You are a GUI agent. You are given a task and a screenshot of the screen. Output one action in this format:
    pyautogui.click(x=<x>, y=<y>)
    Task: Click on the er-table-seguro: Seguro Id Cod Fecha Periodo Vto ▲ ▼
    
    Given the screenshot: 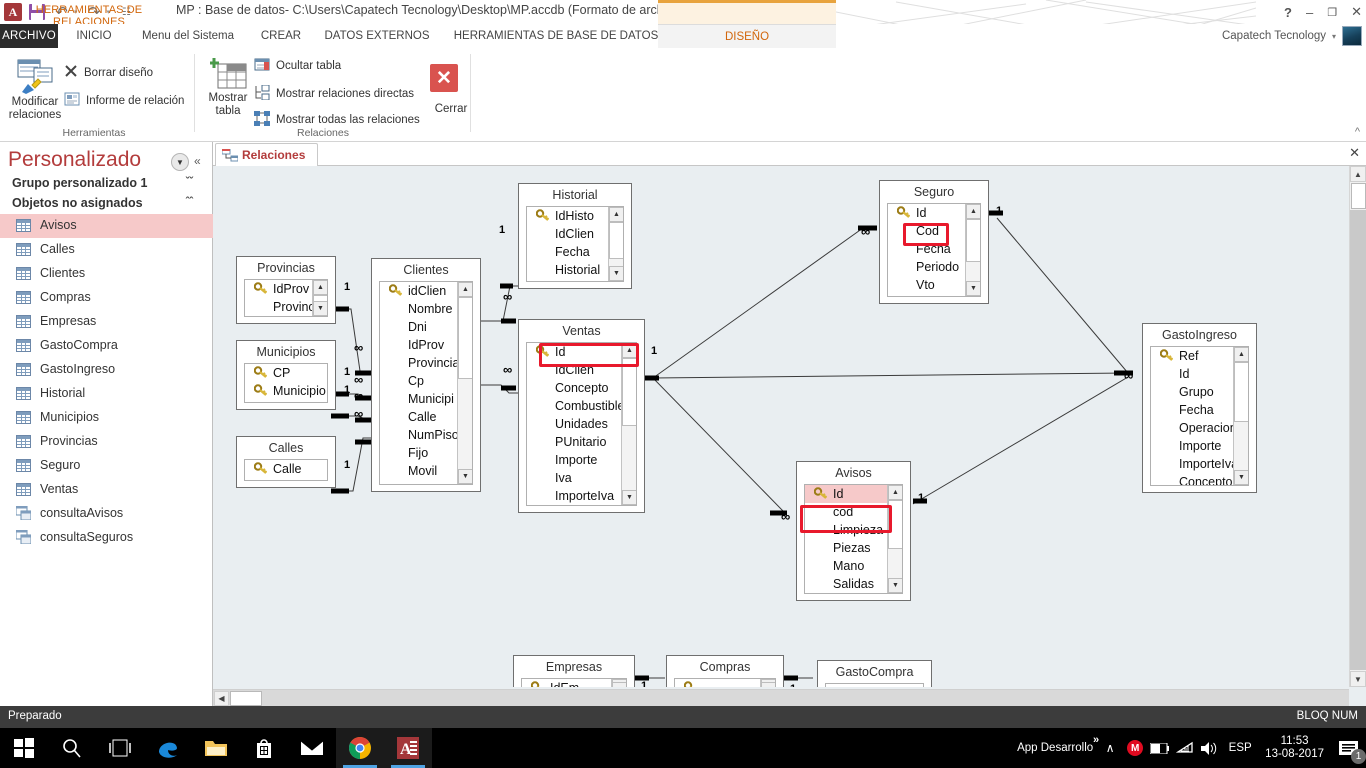 What is the action you would take?
    pyautogui.click(x=934, y=242)
    